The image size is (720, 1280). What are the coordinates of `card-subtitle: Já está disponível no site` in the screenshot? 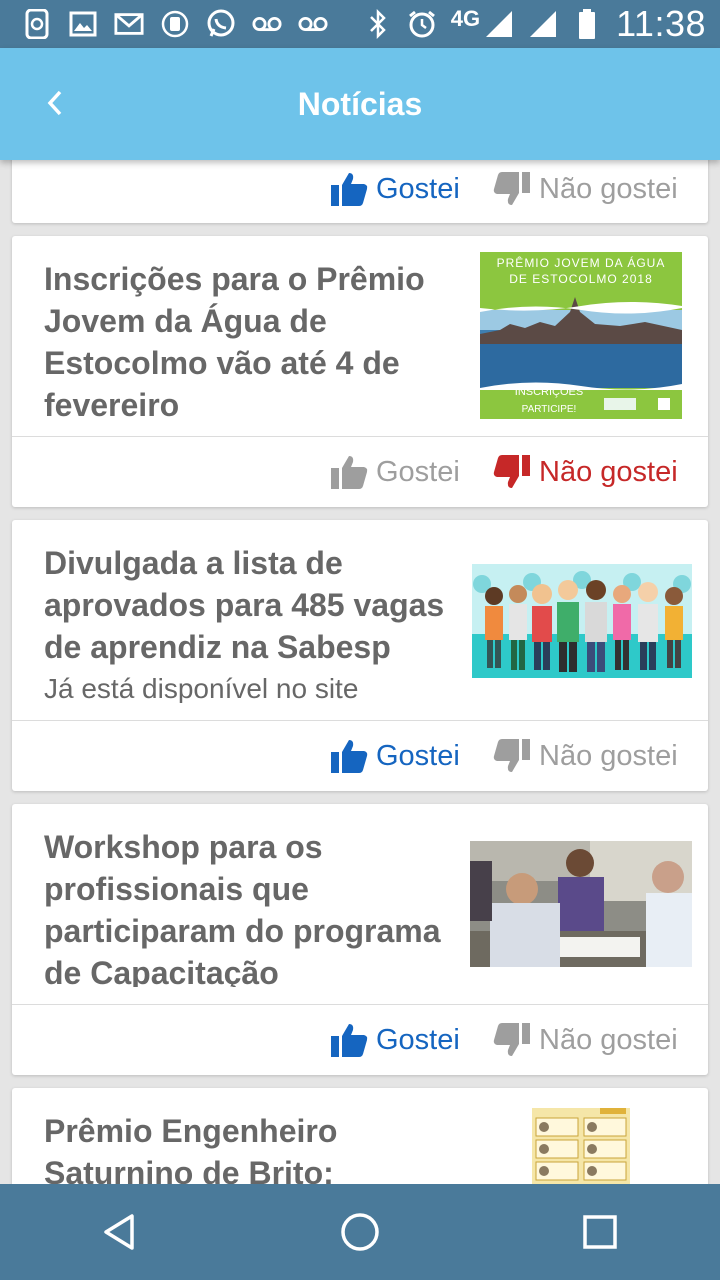 It's located at (201, 688).